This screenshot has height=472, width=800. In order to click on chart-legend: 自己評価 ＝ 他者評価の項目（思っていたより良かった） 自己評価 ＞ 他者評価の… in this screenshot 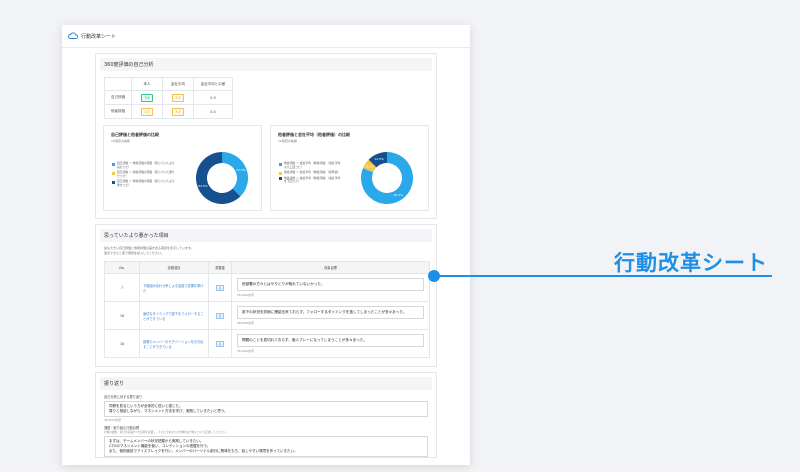, I will do `click(144, 175)`.